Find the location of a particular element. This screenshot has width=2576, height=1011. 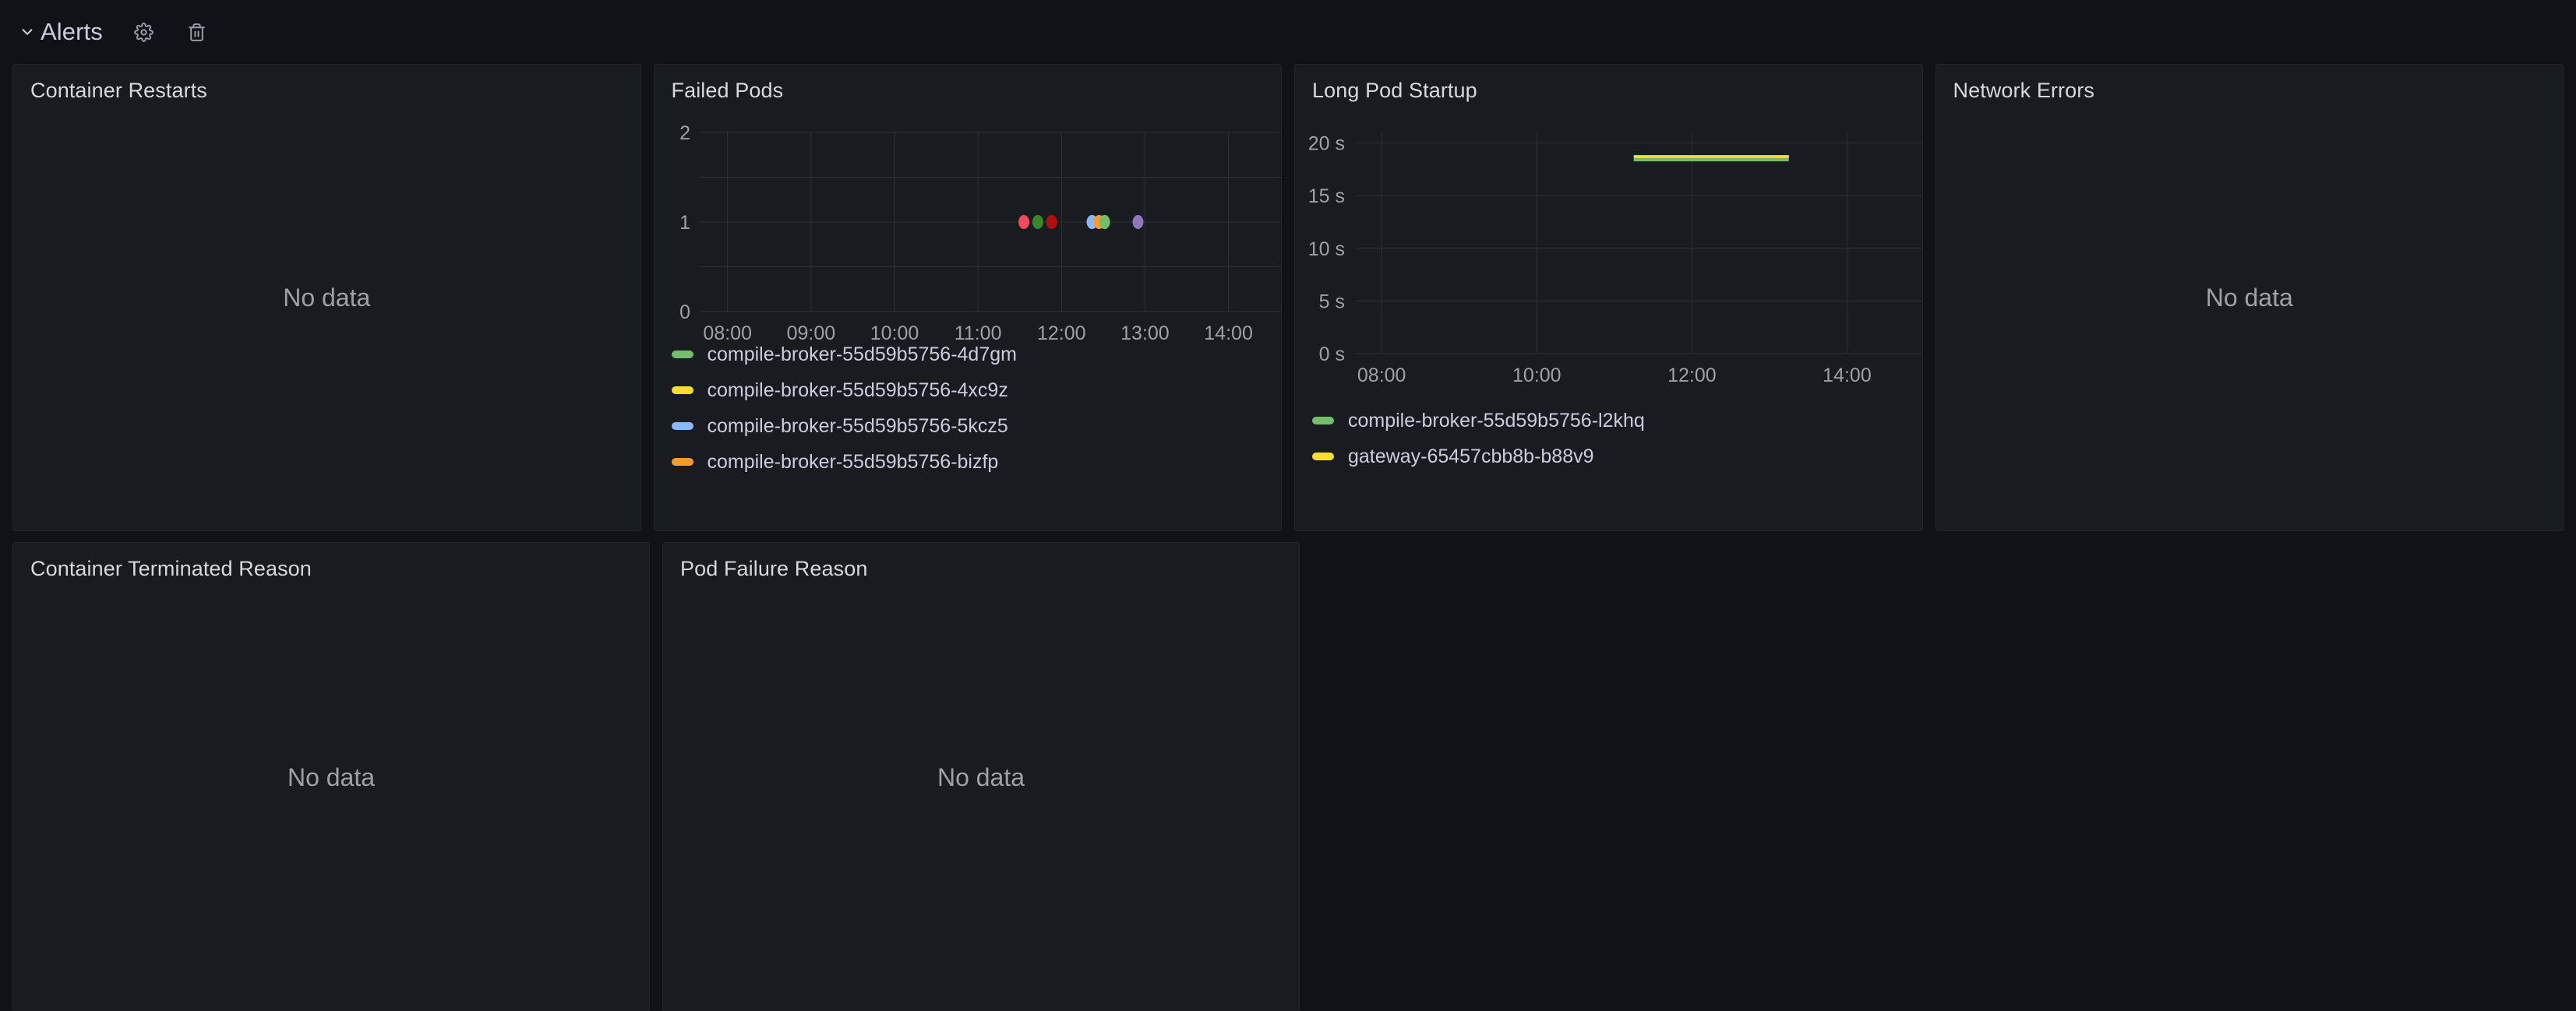

svg-text: 10 s is located at coordinates (1326, 249).